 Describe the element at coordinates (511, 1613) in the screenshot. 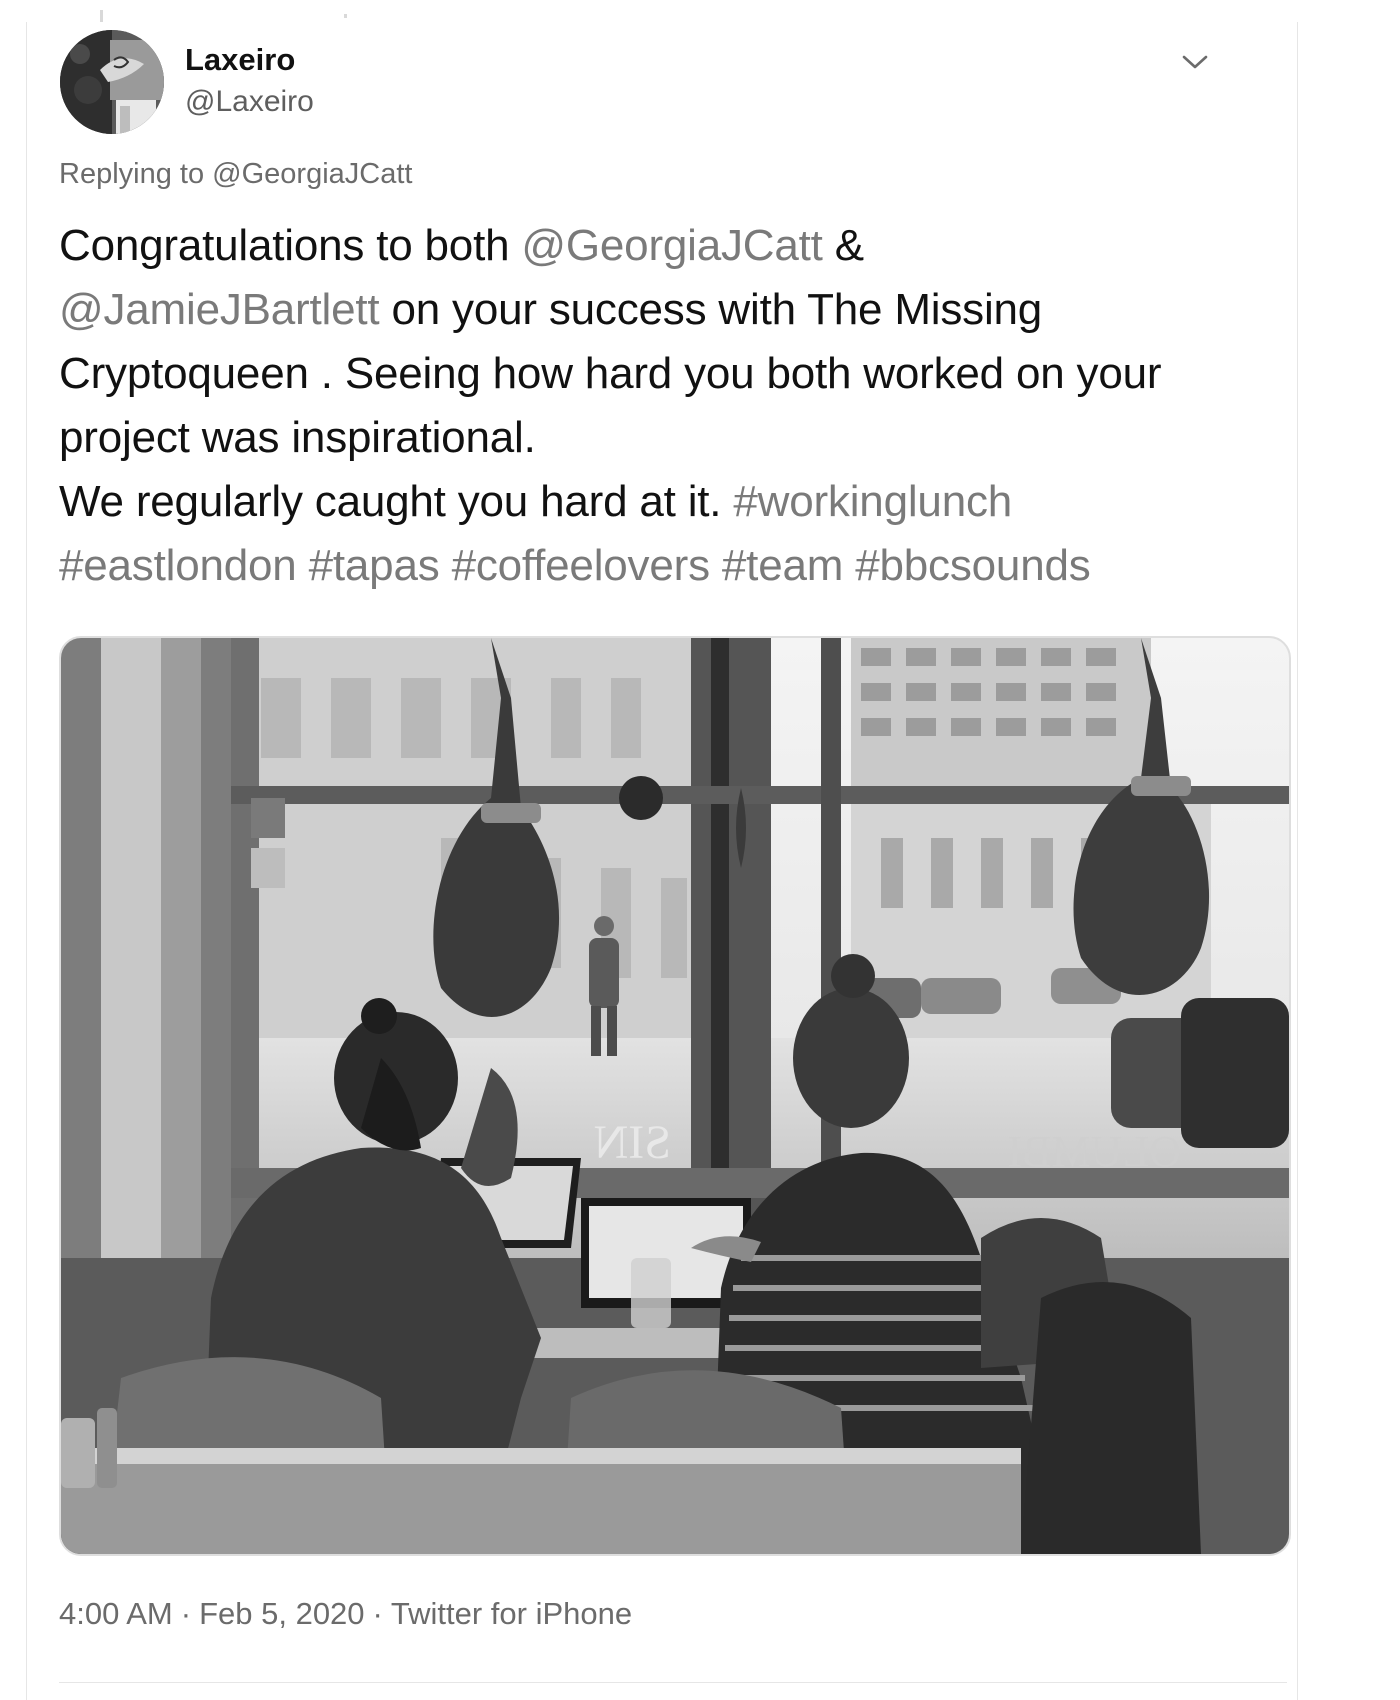

I see `tweet-source-link: Twitter for iPhone` at that location.